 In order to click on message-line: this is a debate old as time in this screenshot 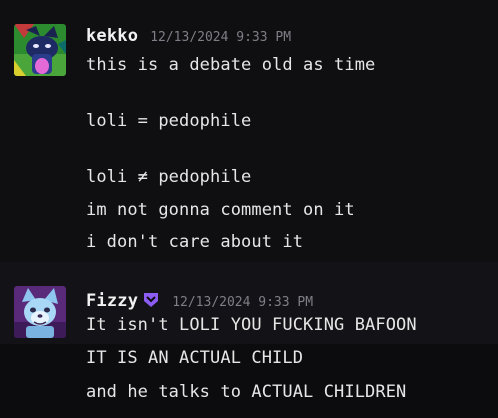, I will do `click(231, 65)`.